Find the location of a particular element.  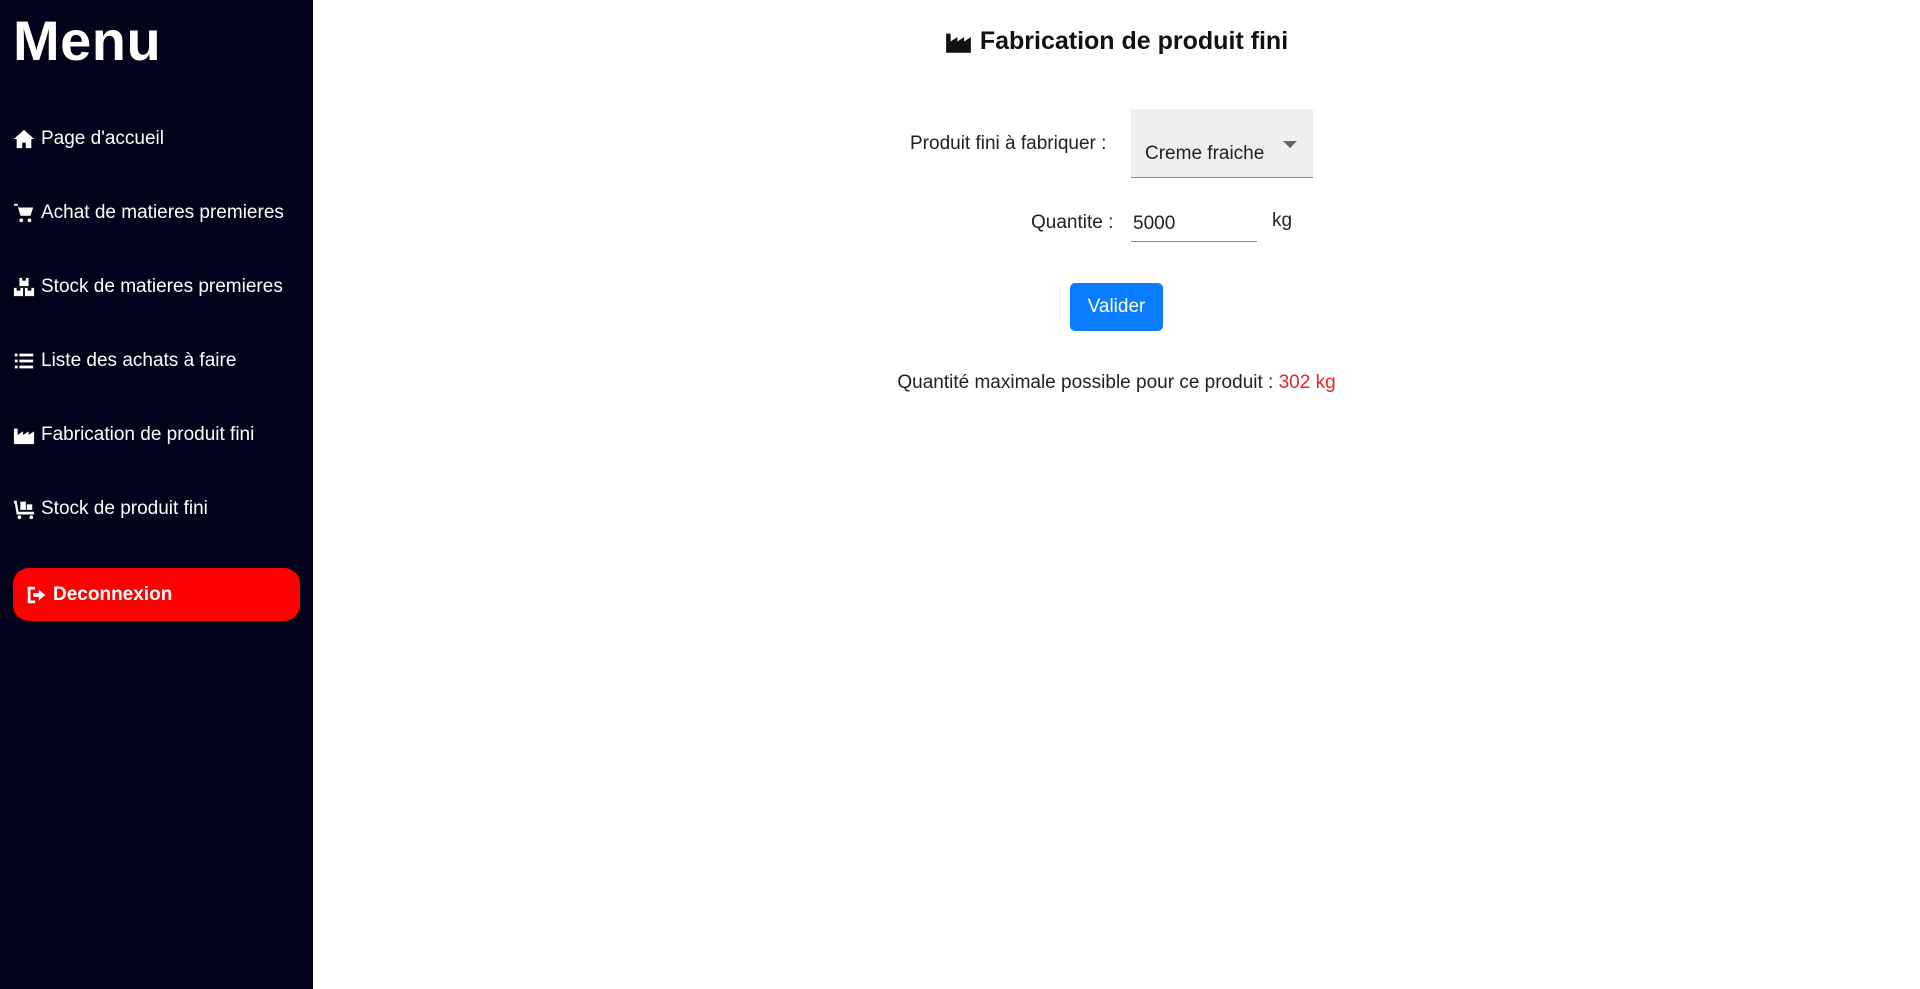

page-title: Fabrication de produit fini is located at coordinates (1116, 41).